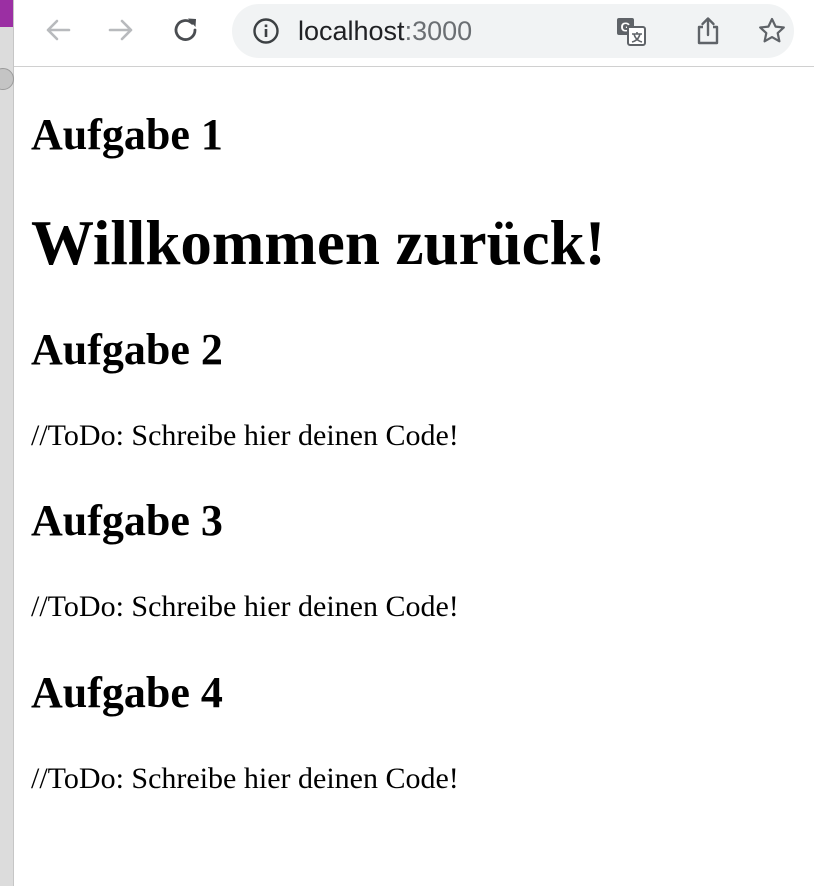 The image size is (814, 886). What do you see at coordinates (127, 520) in the screenshot?
I see `task3-heading: Aufgabe 3` at bounding box center [127, 520].